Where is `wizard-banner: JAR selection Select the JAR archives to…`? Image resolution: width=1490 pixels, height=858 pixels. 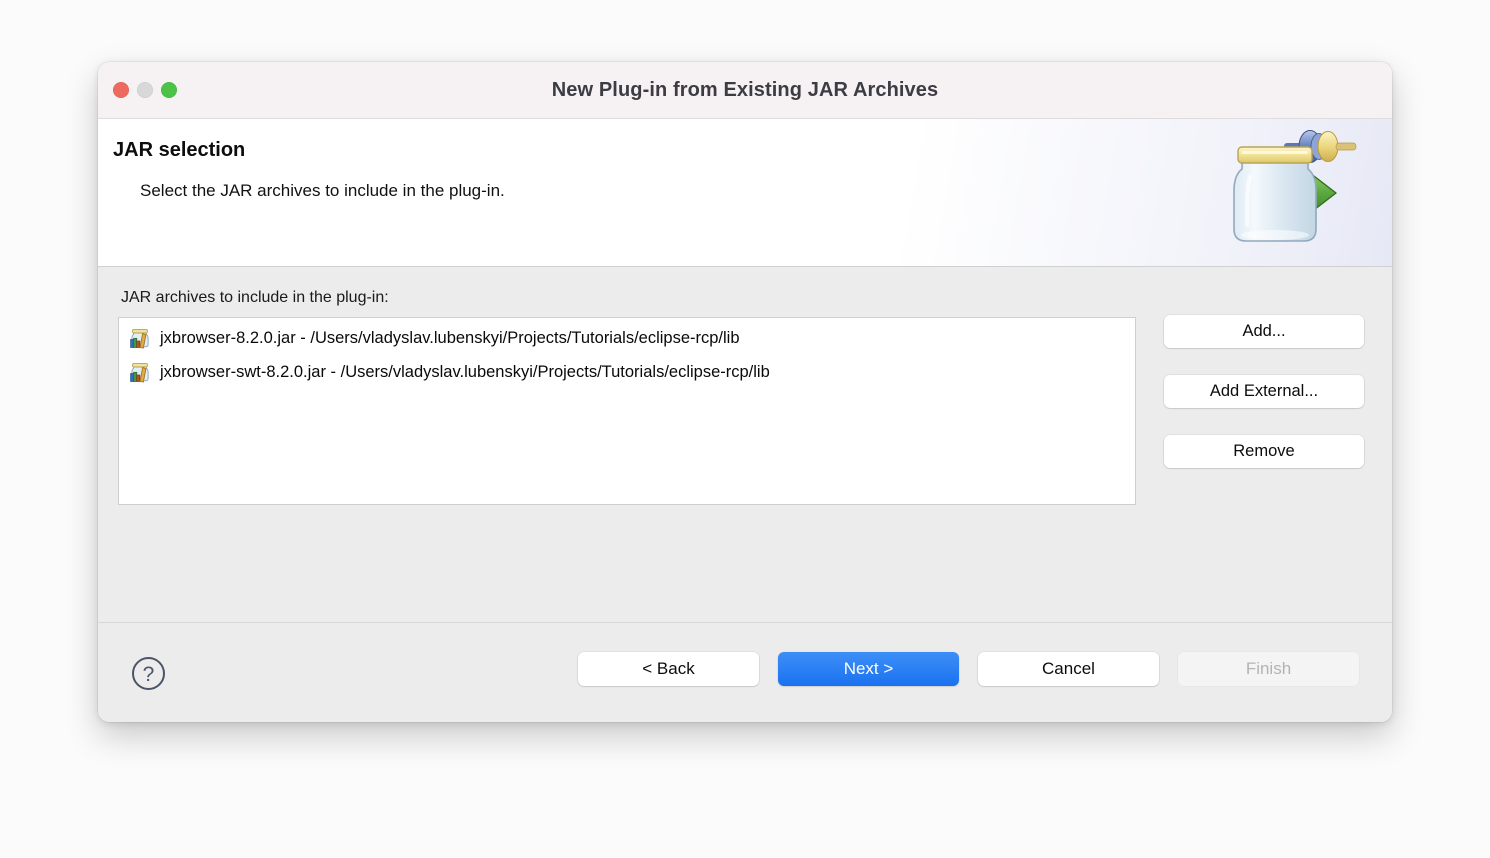
wizard-banner: JAR selection Select the JAR archives to… is located at coordinates (745, 193).